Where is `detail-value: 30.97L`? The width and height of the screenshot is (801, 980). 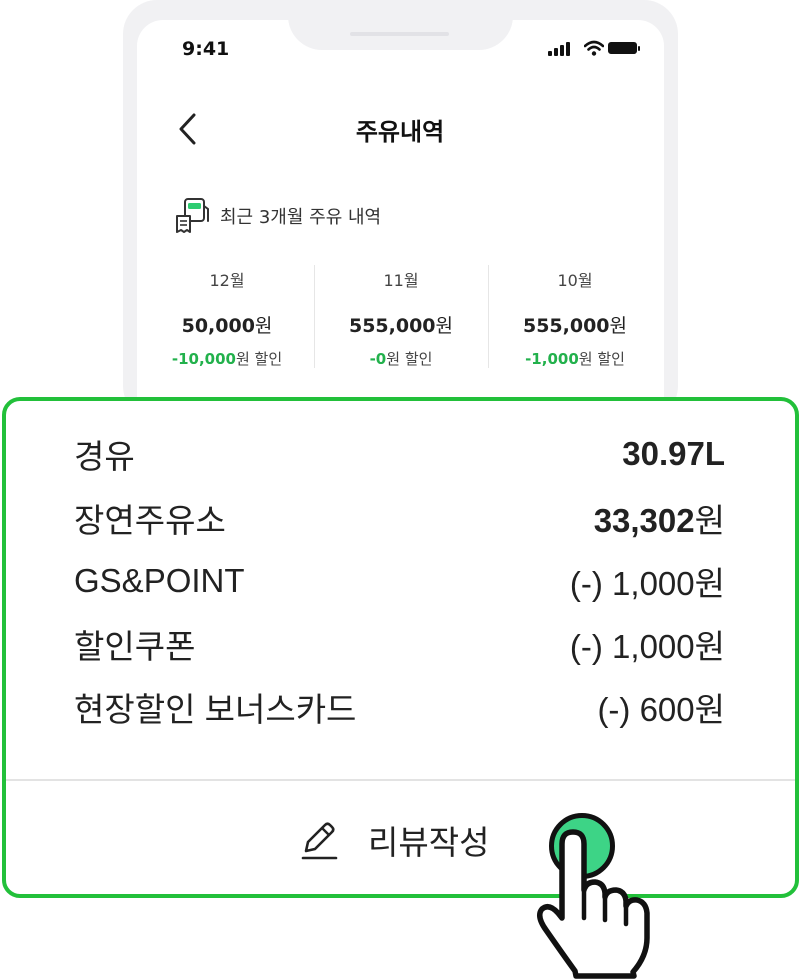 detail-value: 30.97L is located at coordinates (673, 453).